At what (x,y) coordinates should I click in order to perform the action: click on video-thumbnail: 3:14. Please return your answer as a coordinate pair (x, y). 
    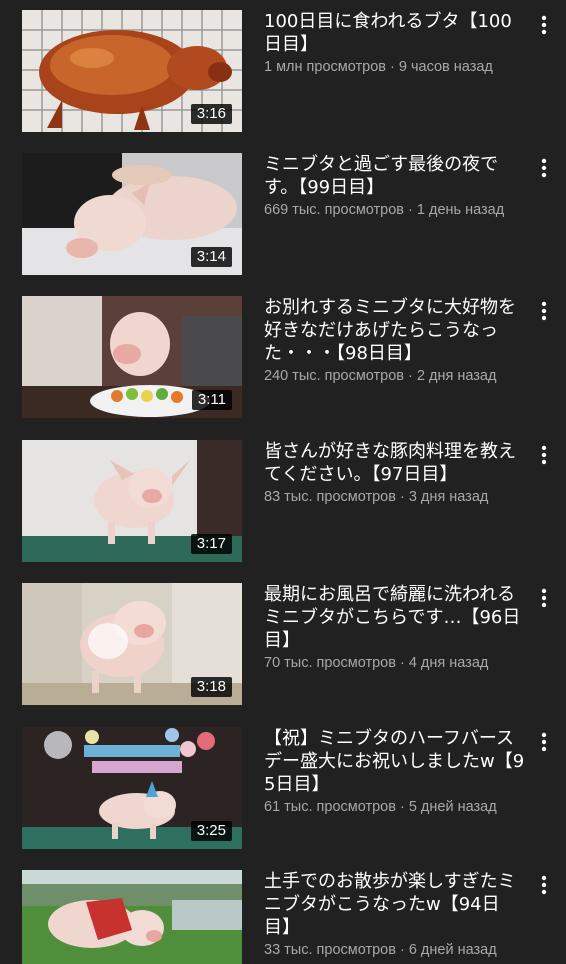
    Looking at the image, I should click on (132, 214).